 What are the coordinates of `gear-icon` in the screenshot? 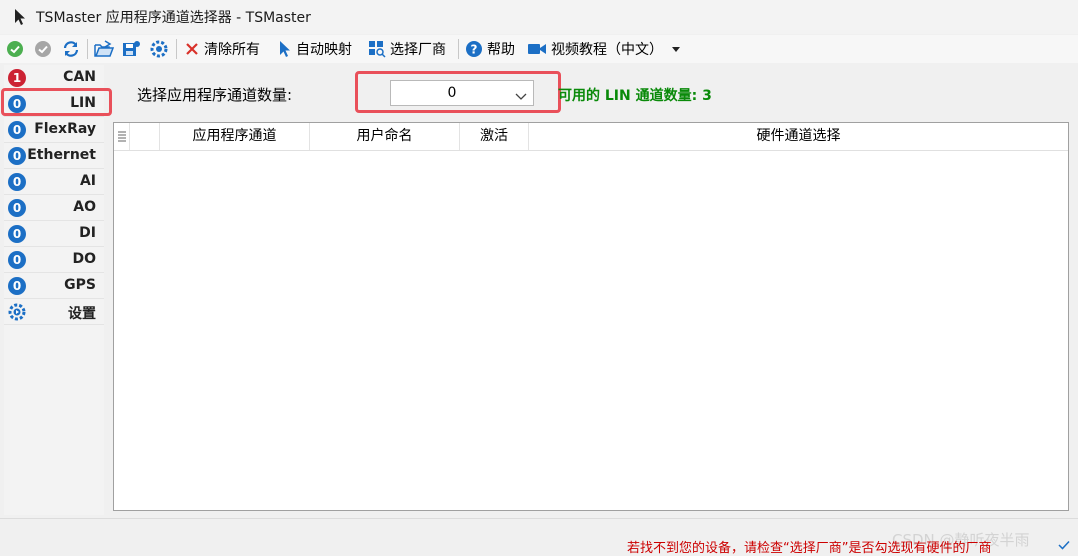 It's located at (17, 314).